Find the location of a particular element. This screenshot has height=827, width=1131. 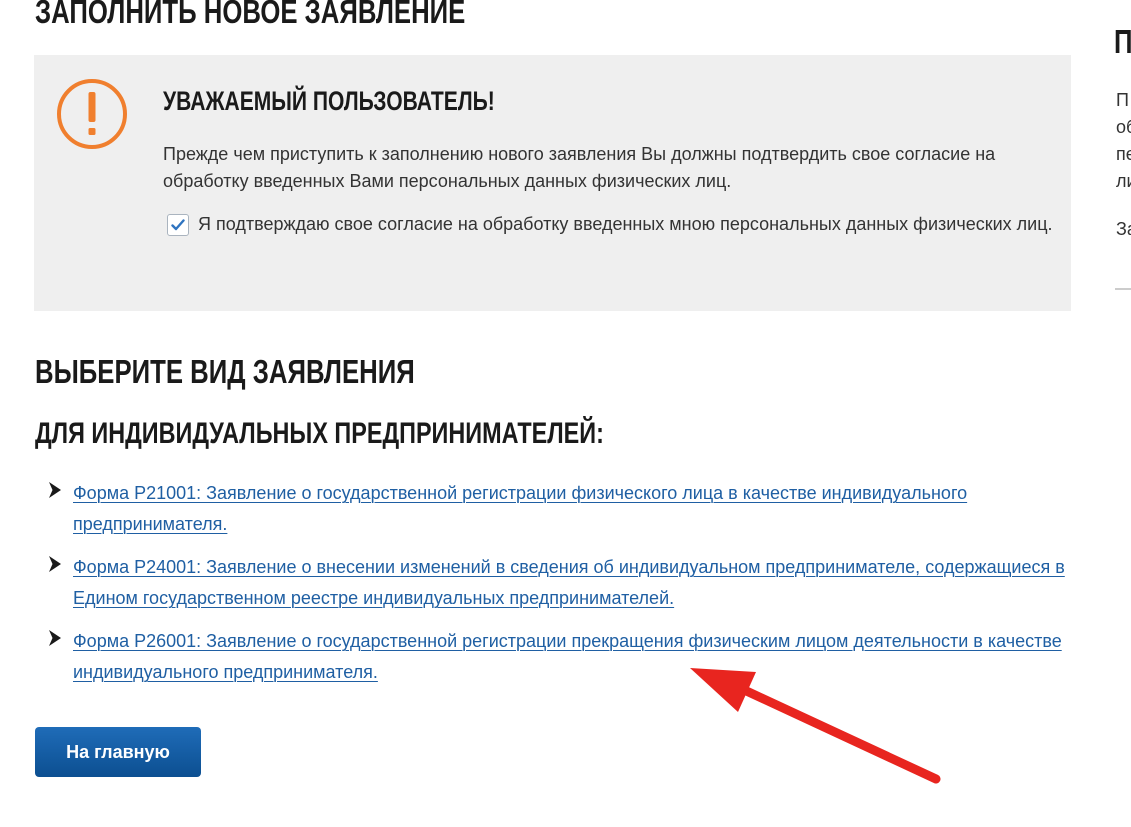

exclamation-circle-icon is located at coordinates (92, 114).